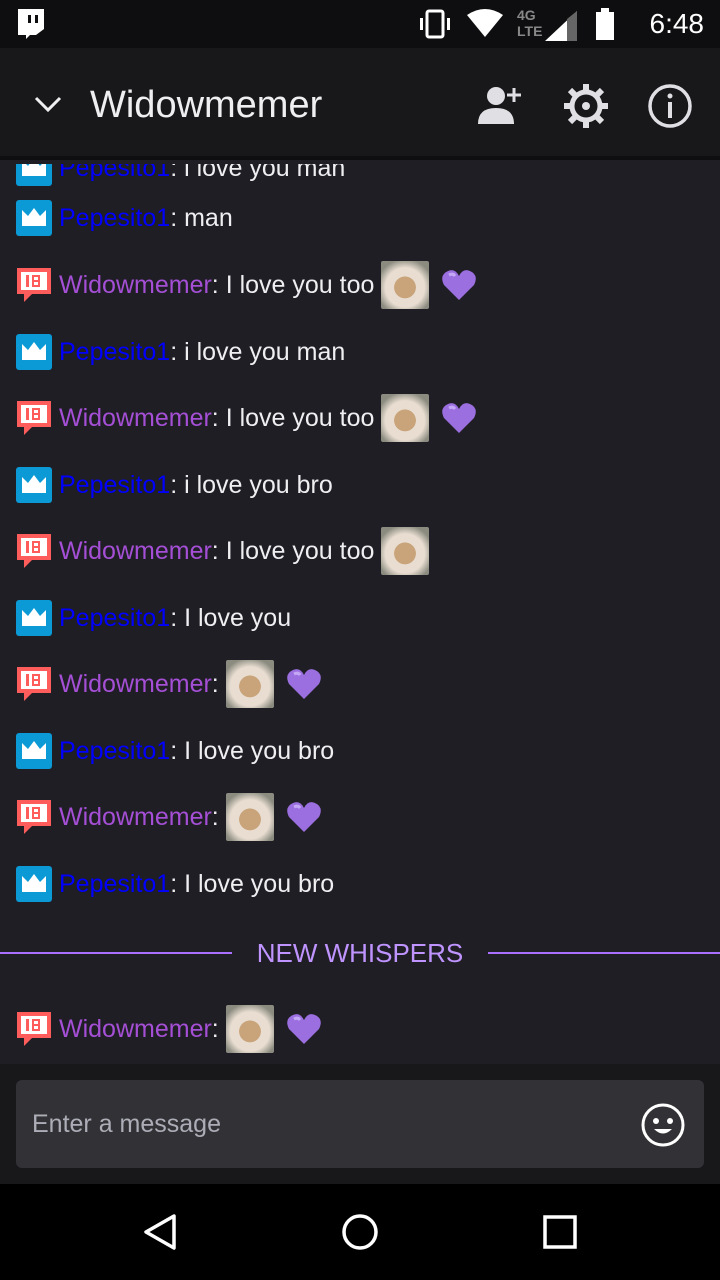 The image size is (720, 1280). I want to click on android-nav-bar, so click(360, 1232).